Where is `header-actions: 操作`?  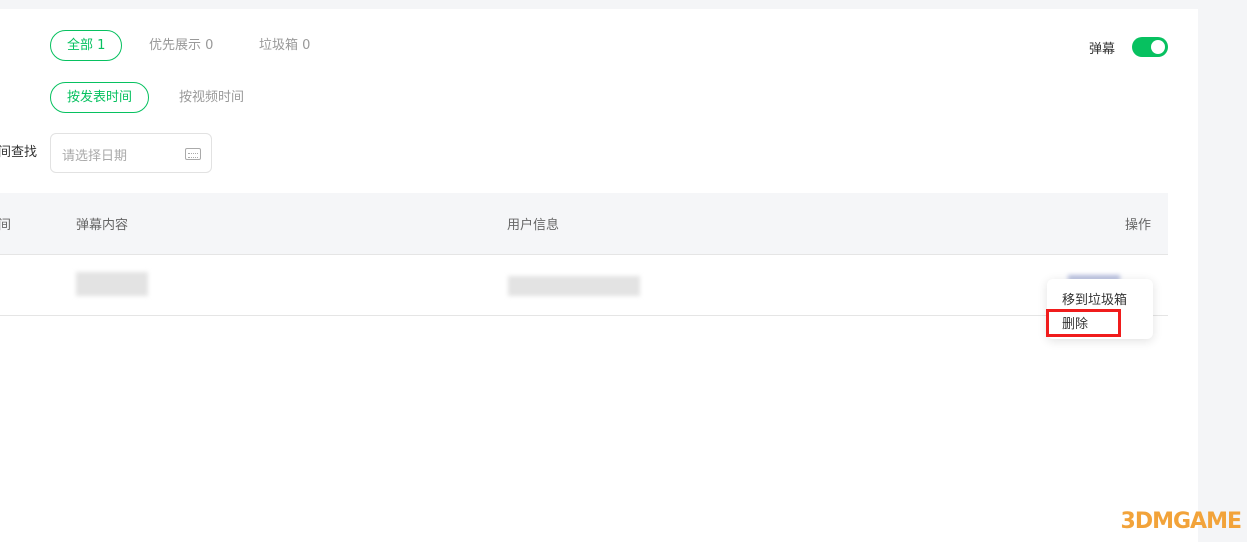
header-actions: 操作 is located at coordinates (1138, 225).